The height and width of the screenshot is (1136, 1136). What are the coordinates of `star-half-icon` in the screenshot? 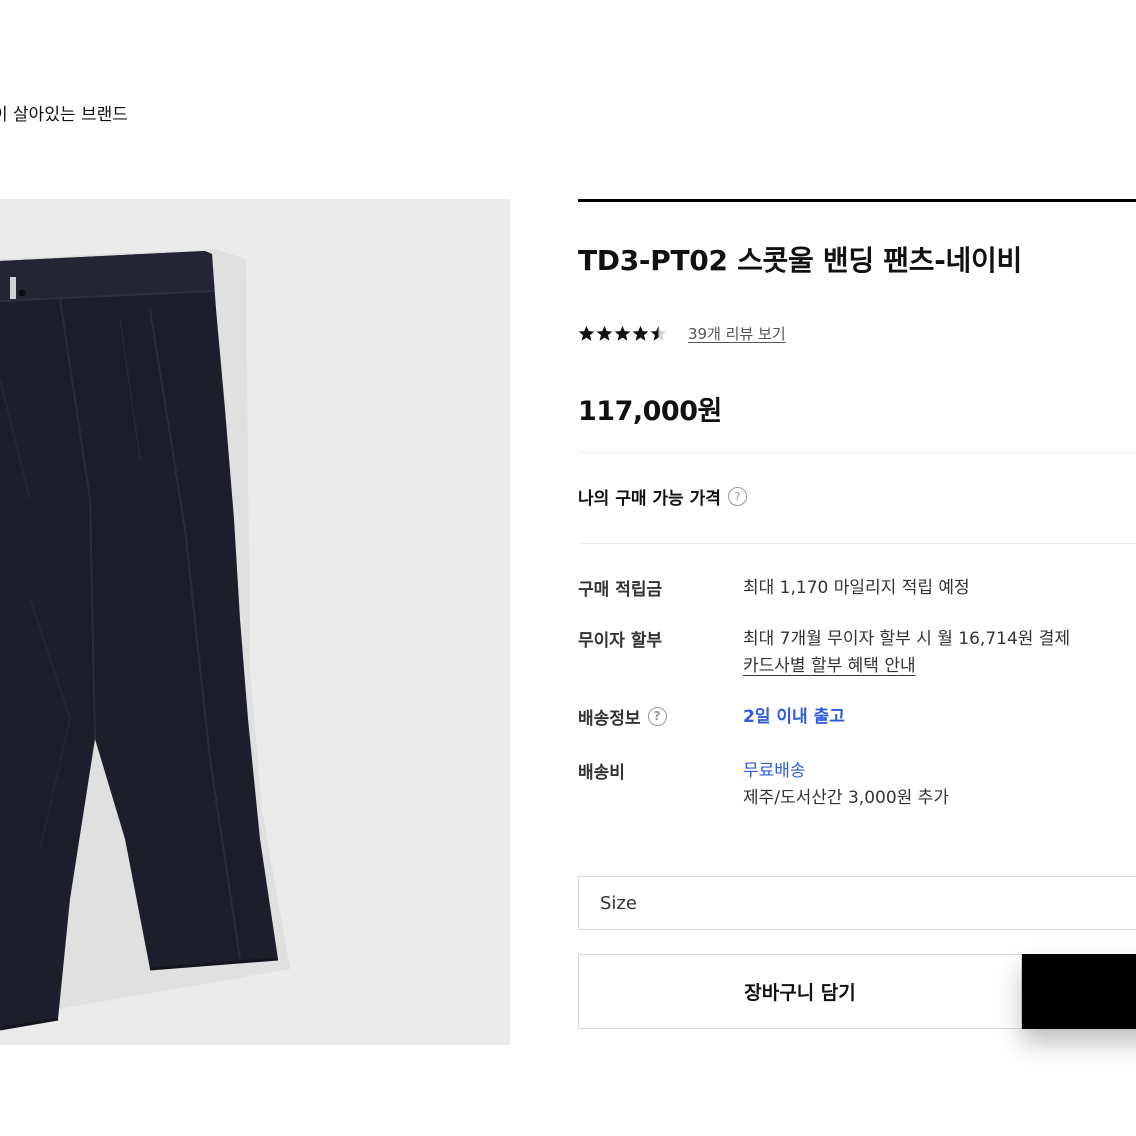 It's located at (658, 333).